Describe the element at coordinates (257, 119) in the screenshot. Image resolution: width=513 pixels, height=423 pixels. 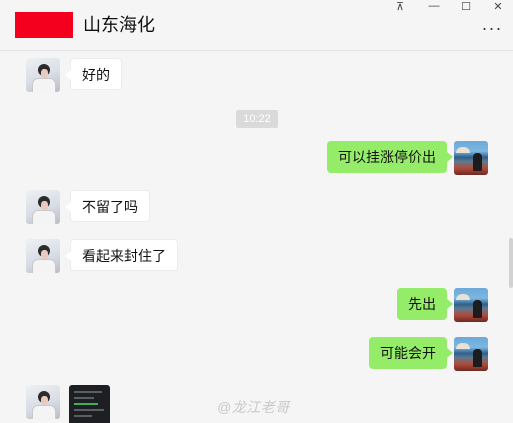
I see `time-stamp: 10:22` at that location.